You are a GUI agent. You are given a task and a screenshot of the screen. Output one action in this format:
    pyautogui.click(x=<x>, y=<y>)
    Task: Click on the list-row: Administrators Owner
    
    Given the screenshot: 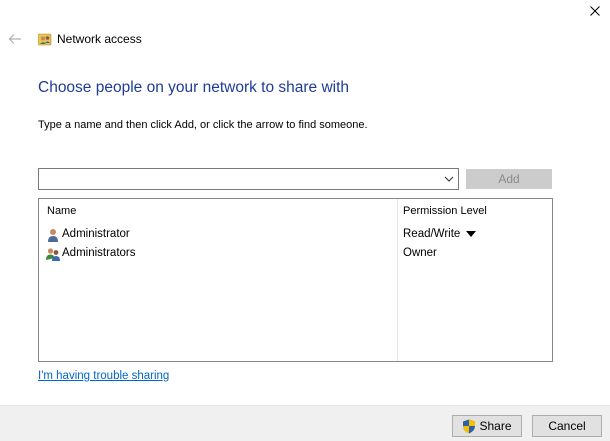 What is the action you would take?
    pyautogui.click(x=295, y=253)
    